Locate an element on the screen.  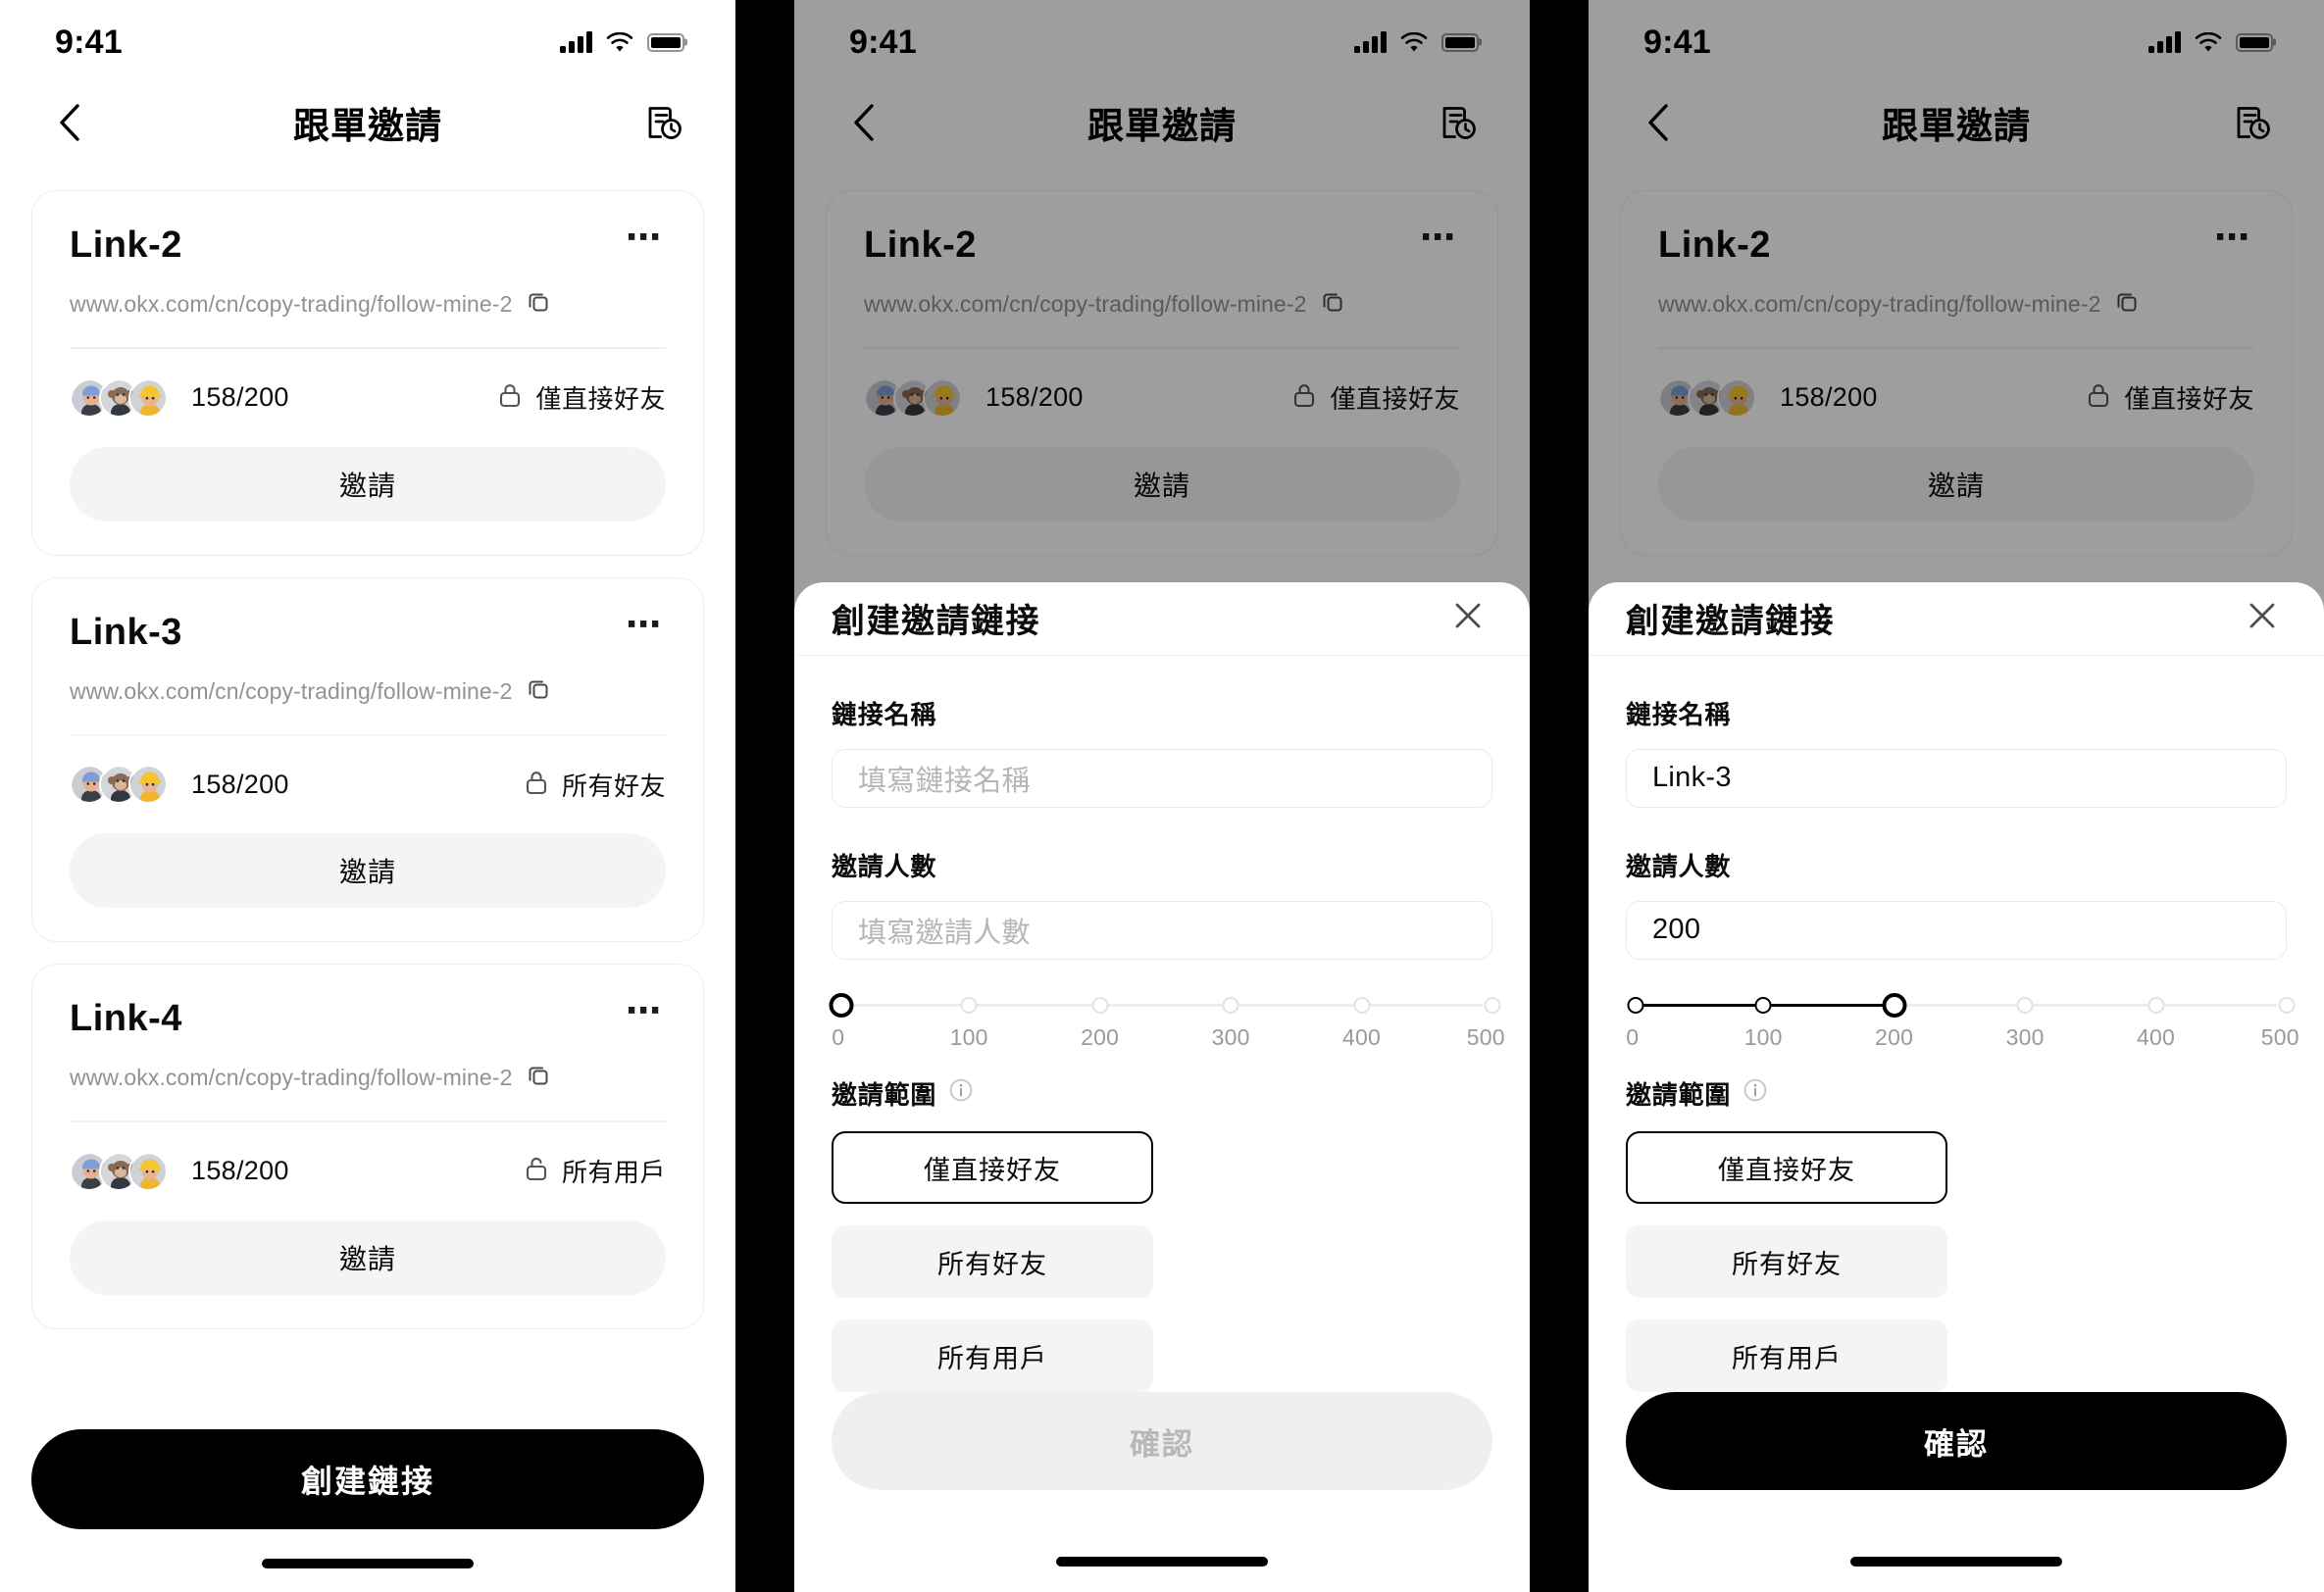
status-bar-time: 9:41 is located at coordinates (89, 42).